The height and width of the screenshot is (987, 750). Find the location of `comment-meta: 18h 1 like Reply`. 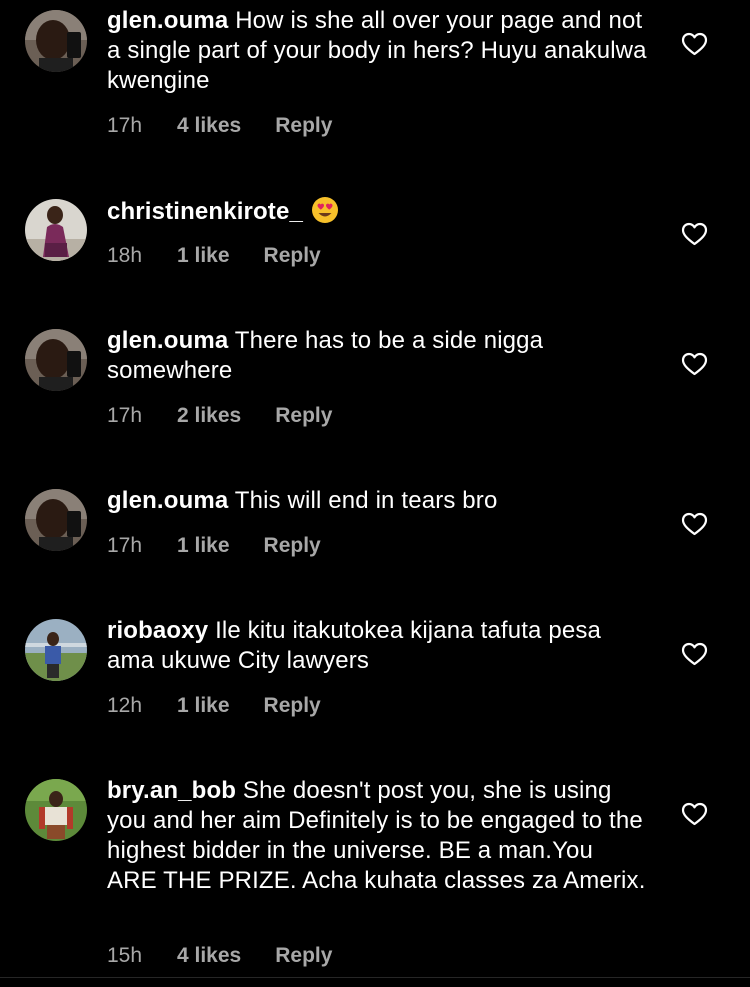

comment-meta: 18h 1 like Reply is located at coordinates (214, 256).